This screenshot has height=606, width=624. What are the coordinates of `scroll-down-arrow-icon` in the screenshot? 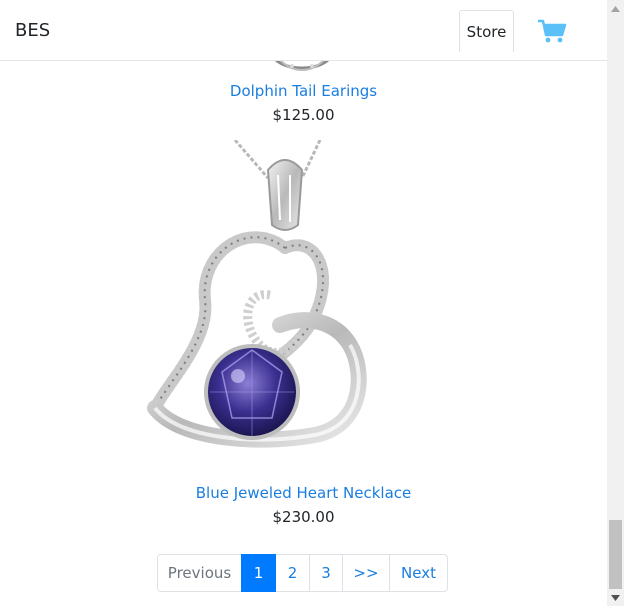 It's located at (615, 597).